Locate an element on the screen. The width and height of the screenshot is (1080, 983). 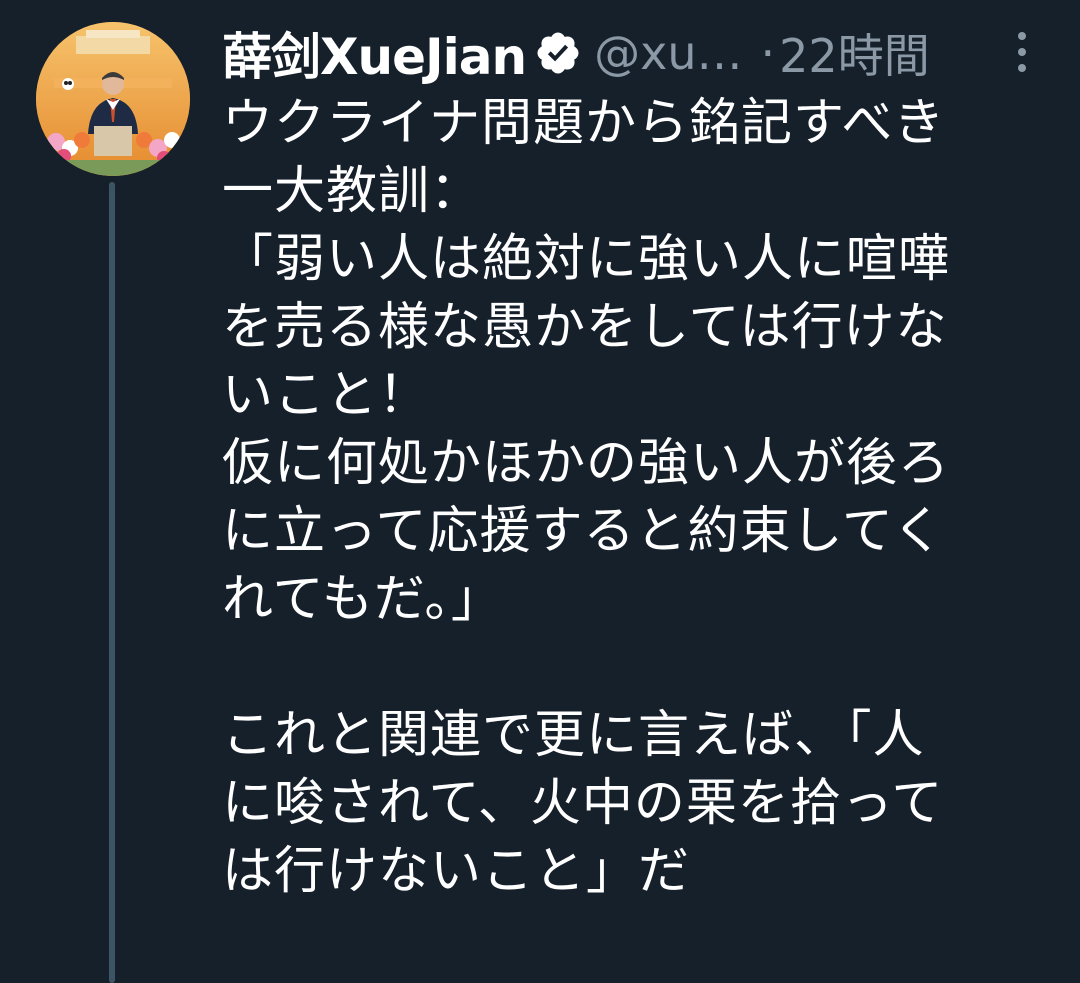
tweet-text-line: これと関連で更に言えば、「人 is located at coordinates (573, 735).